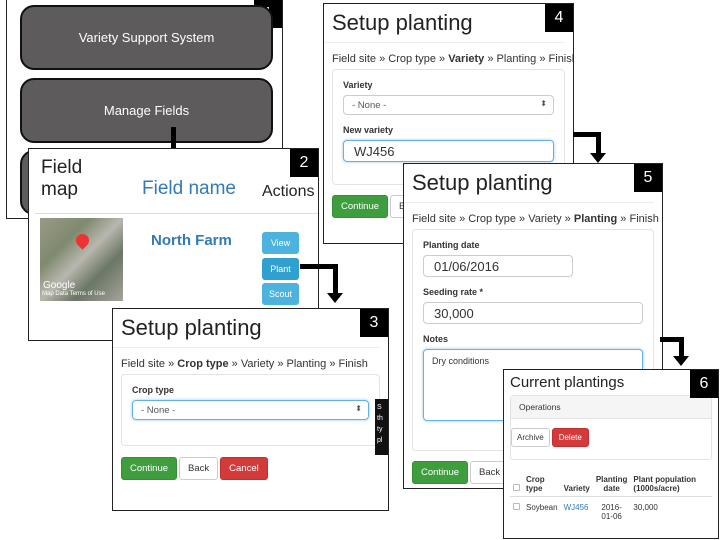  Describe the element at coordinates (153, 390) in the screenshot. I see `crop-type-label: Crop type` at that location.